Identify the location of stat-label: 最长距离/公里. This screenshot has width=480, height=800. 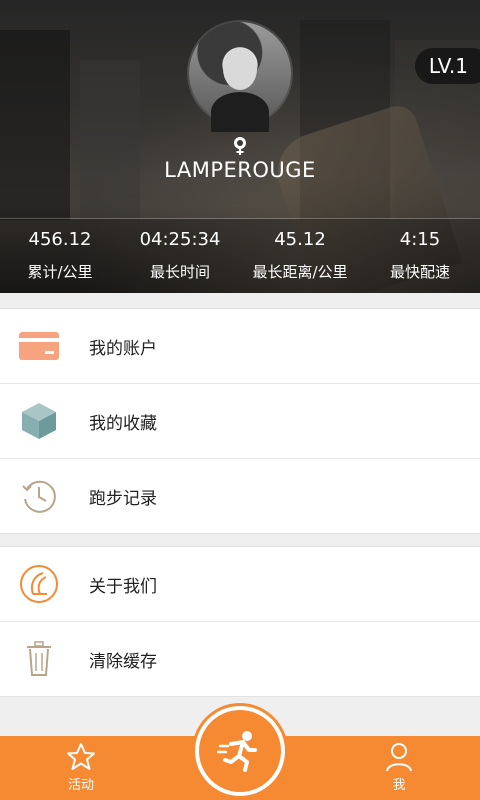
(300, 272).